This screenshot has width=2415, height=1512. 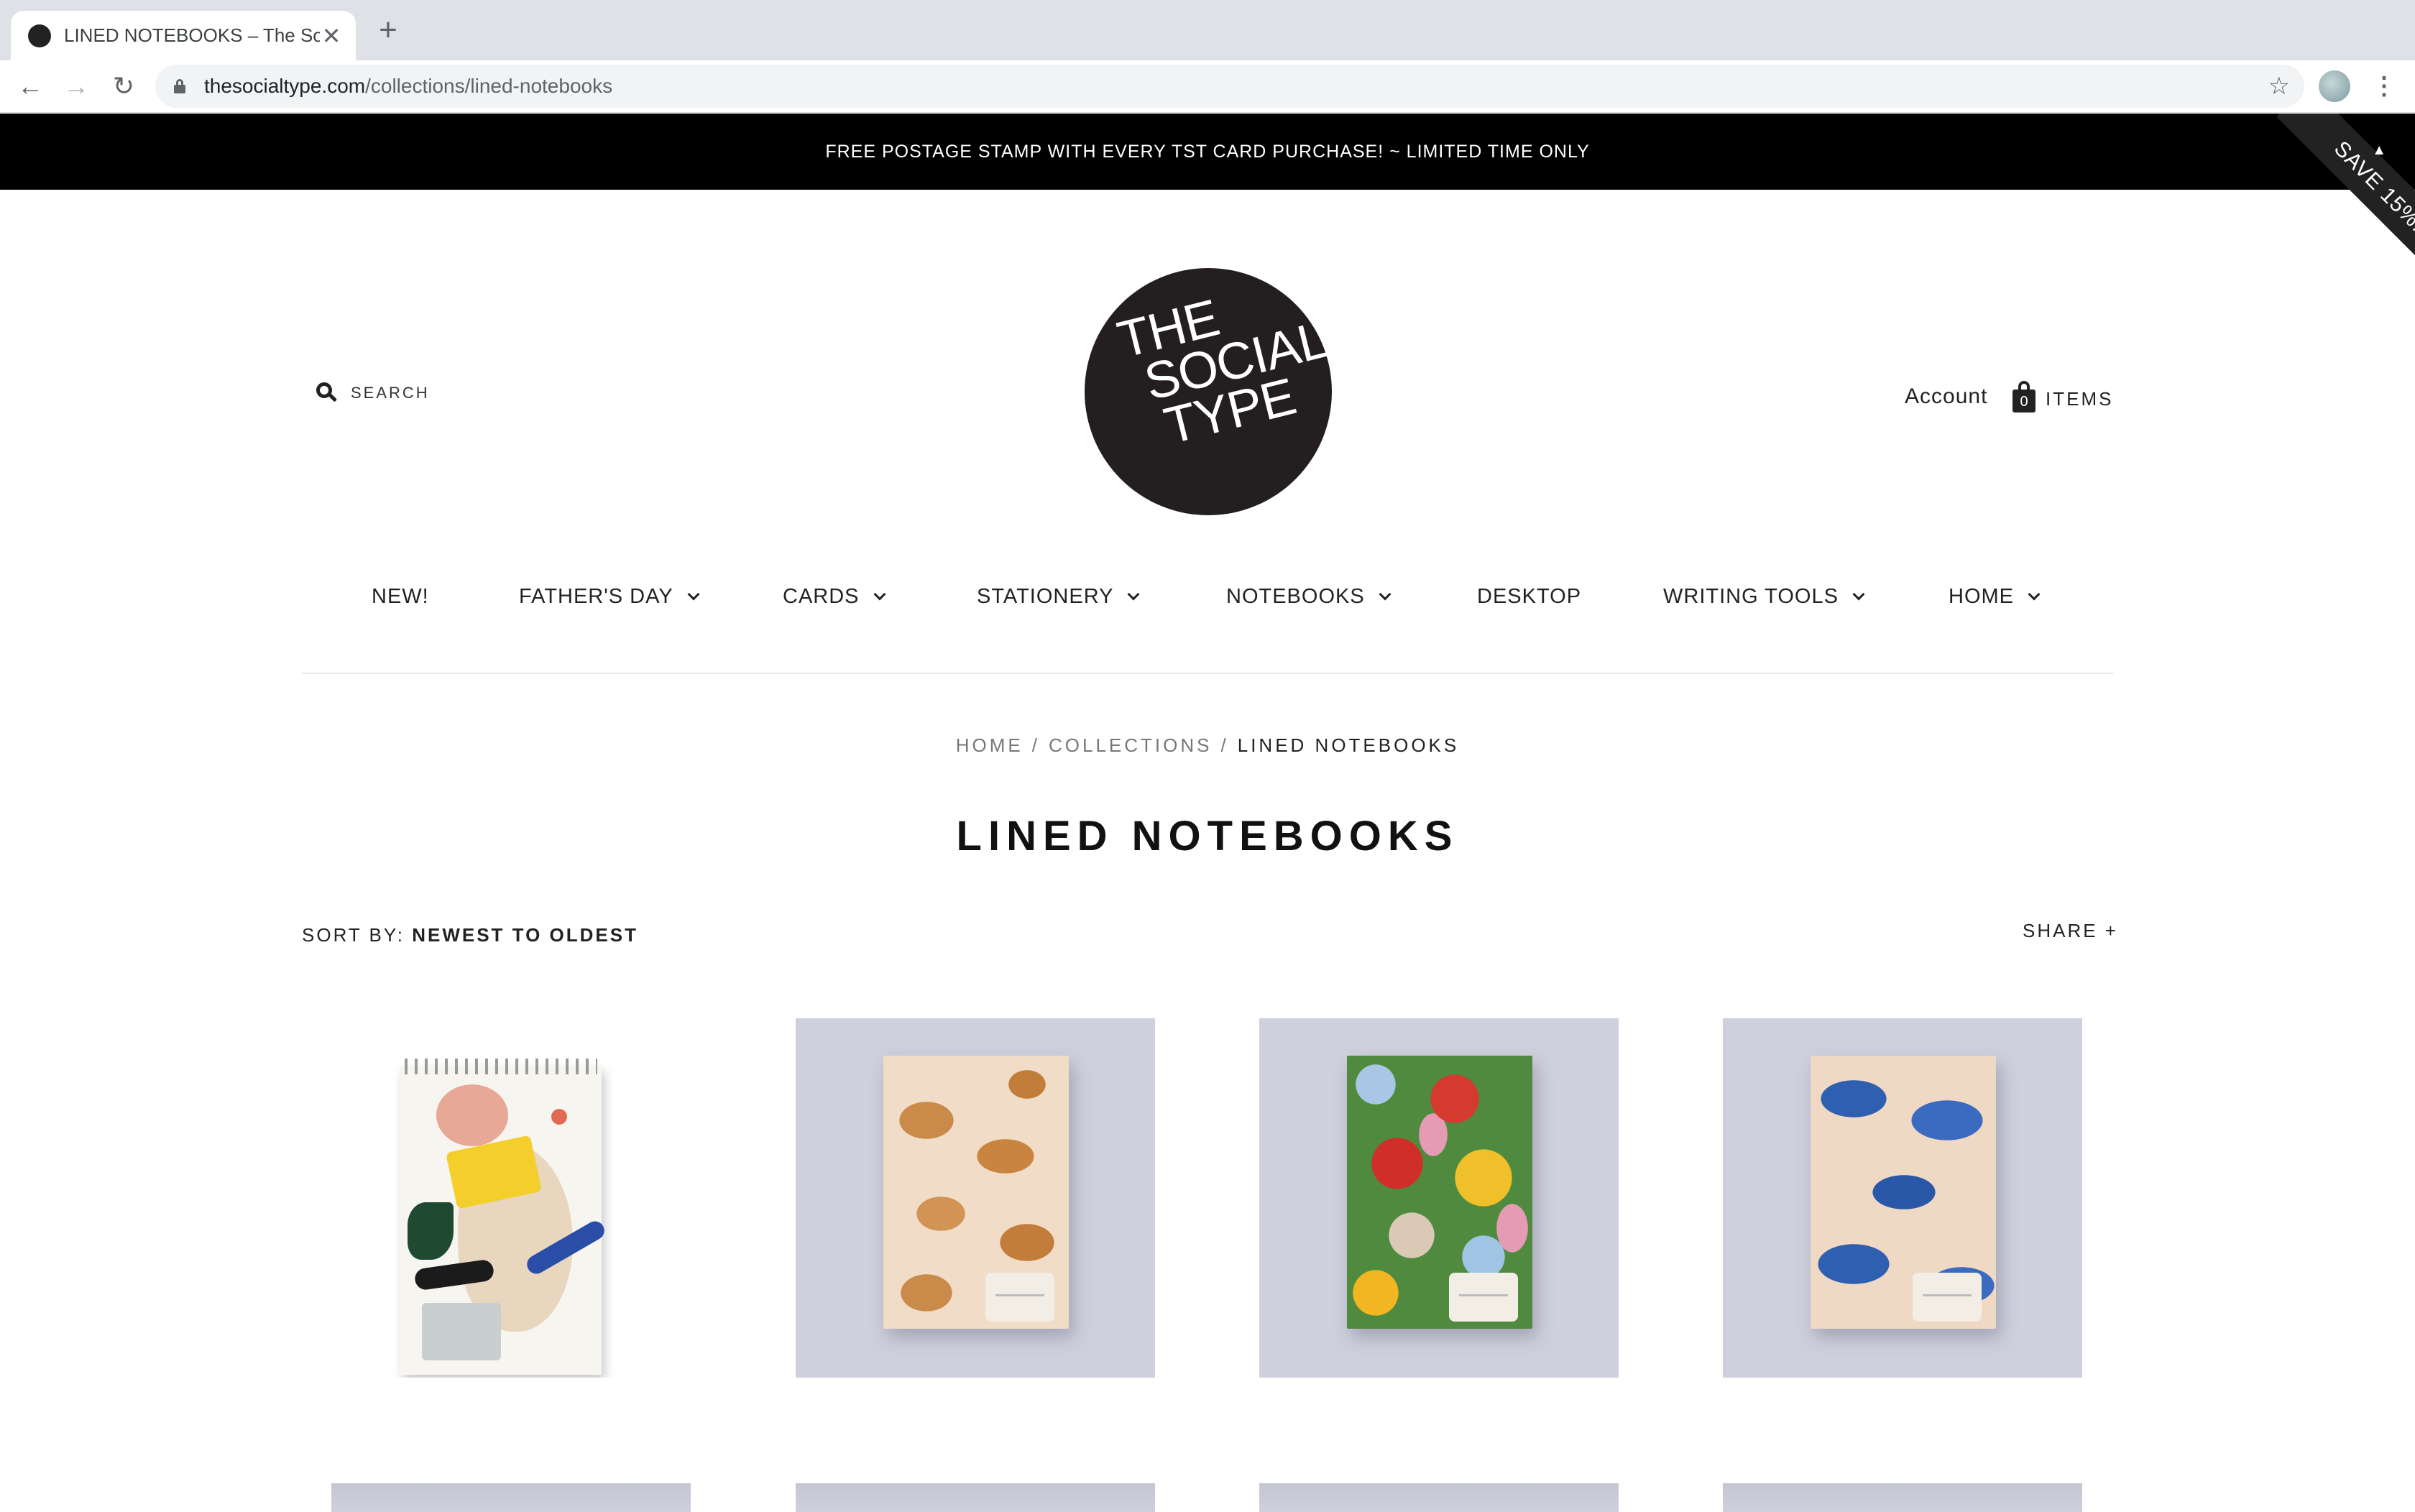 I want to click on url-domain: thesocialtype.com, so click(x=285, y=86).